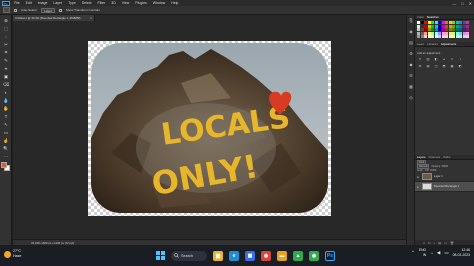  I want to click on layer-row-selected: ● Rounded Rectangle 1, so click(444, 187).